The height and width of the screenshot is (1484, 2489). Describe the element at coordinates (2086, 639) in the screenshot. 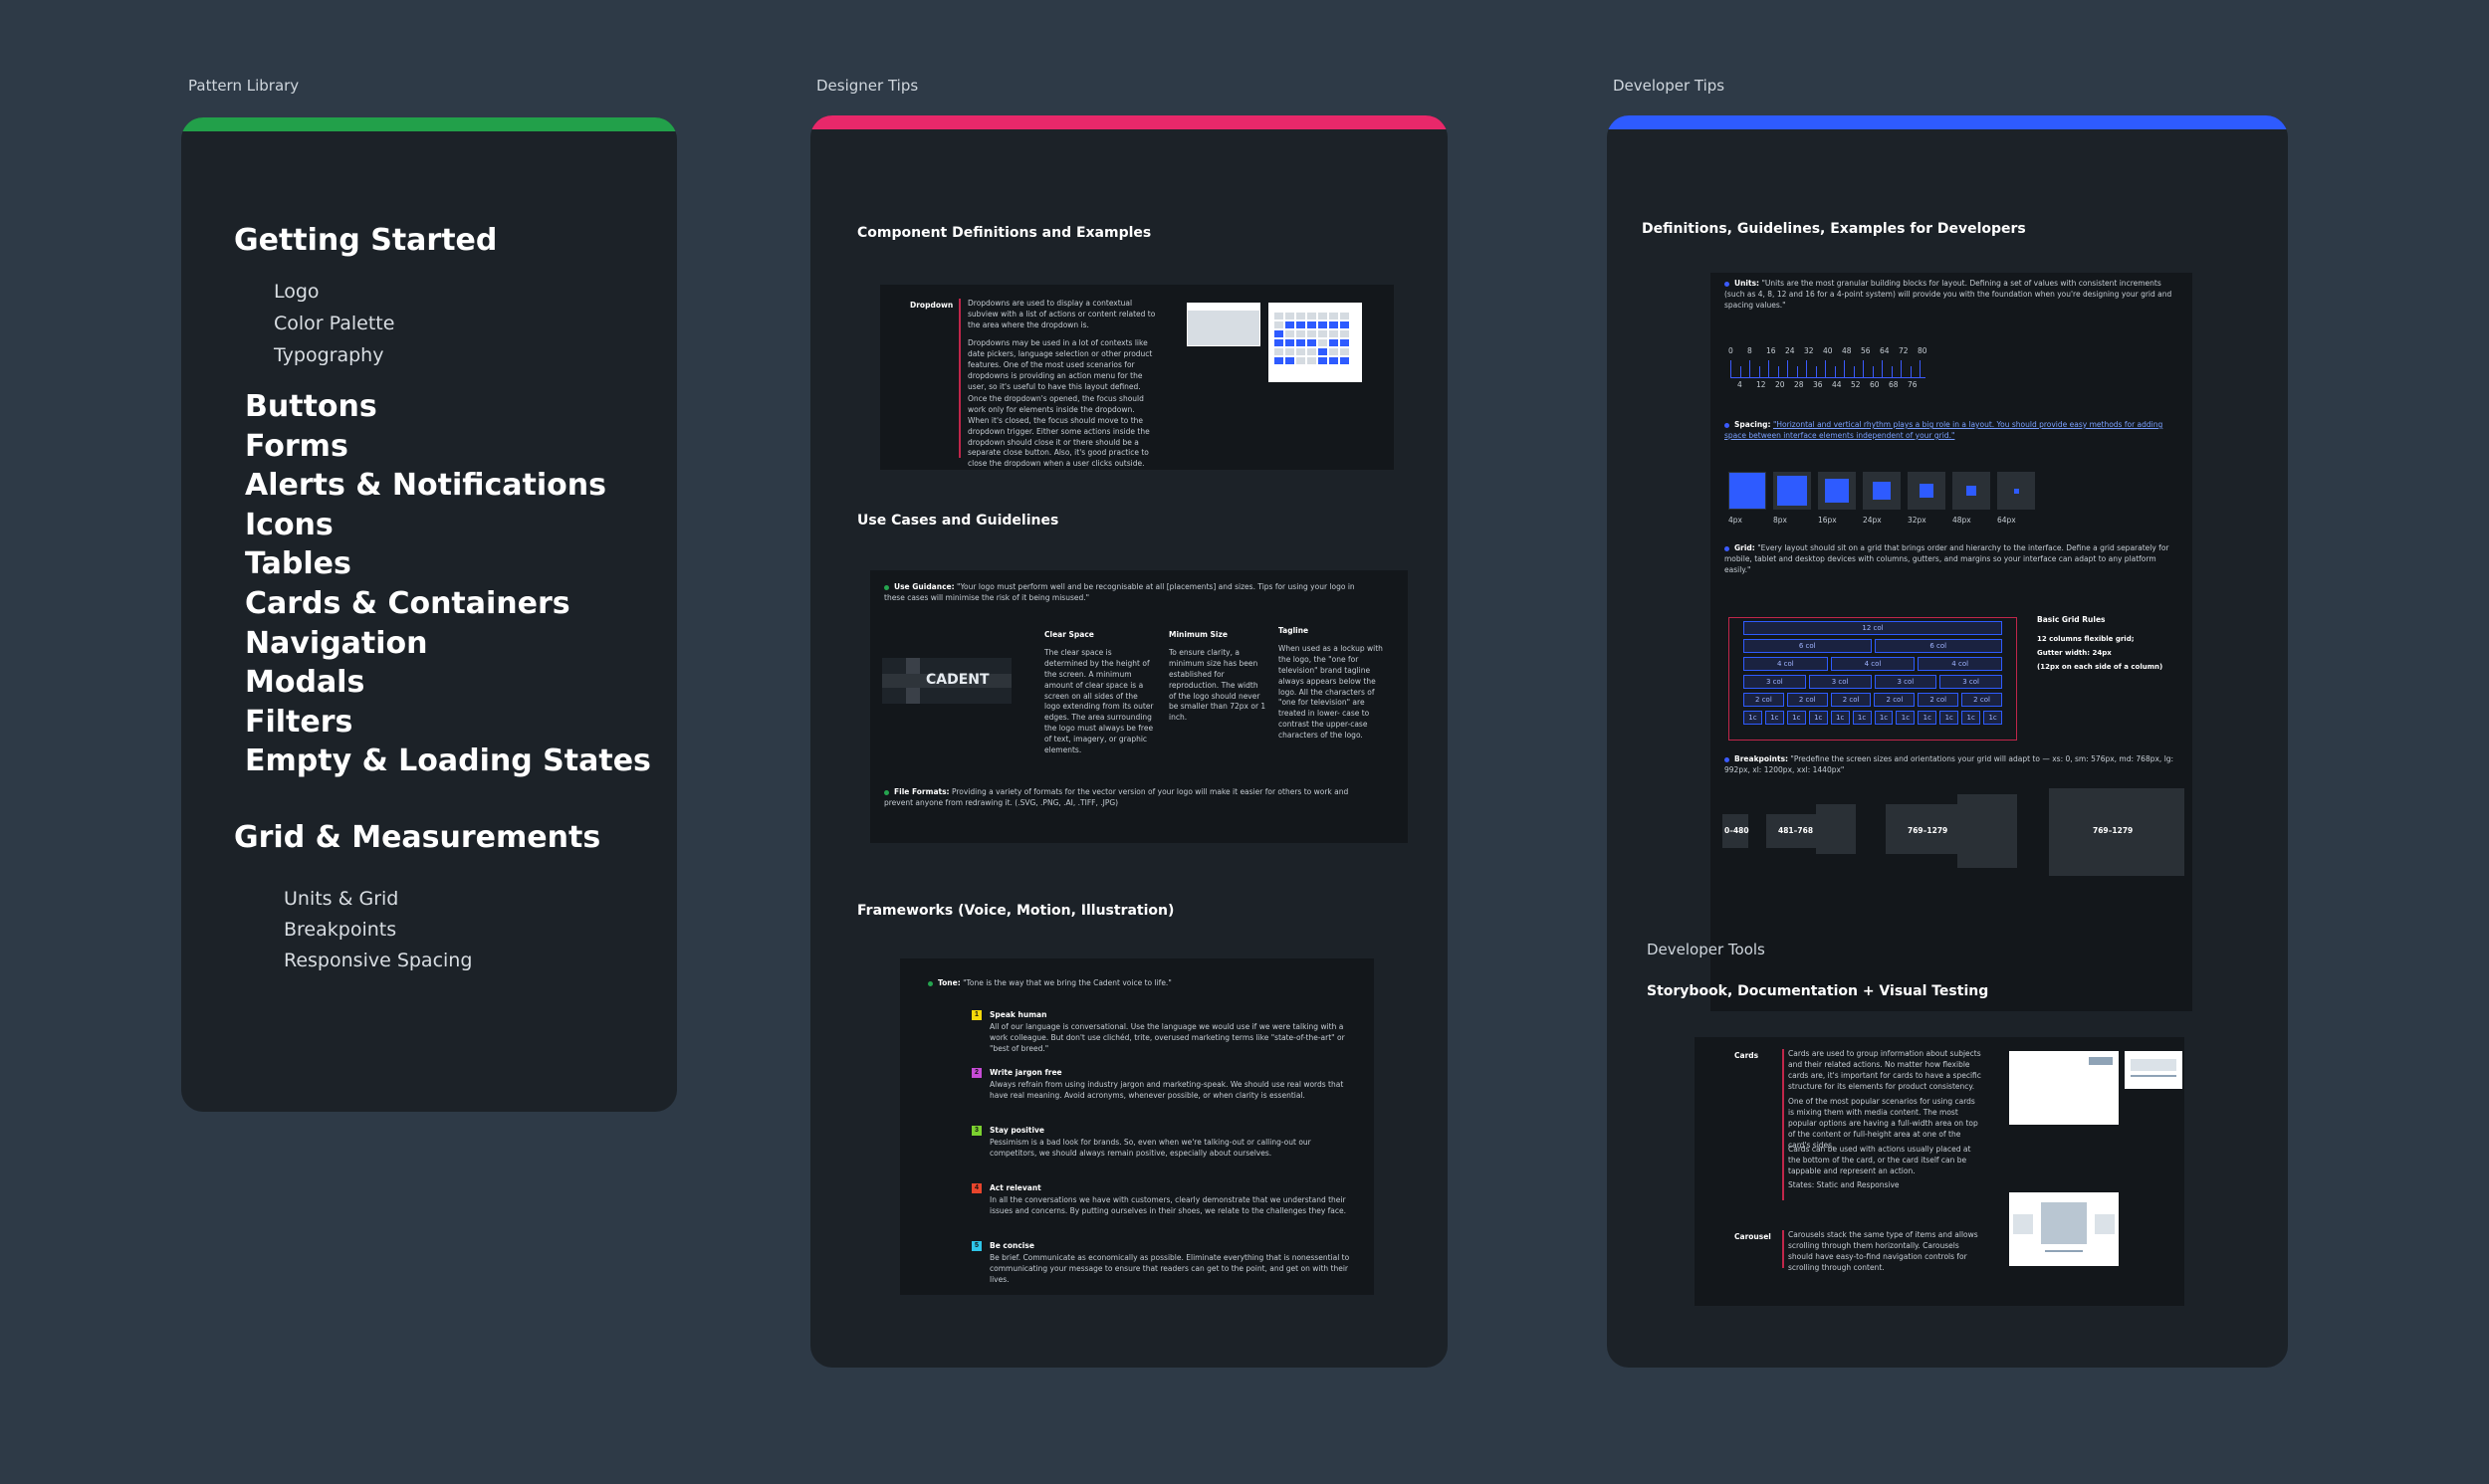

I see `grid-rule-line: 12 columns flexible grid;` at that location.